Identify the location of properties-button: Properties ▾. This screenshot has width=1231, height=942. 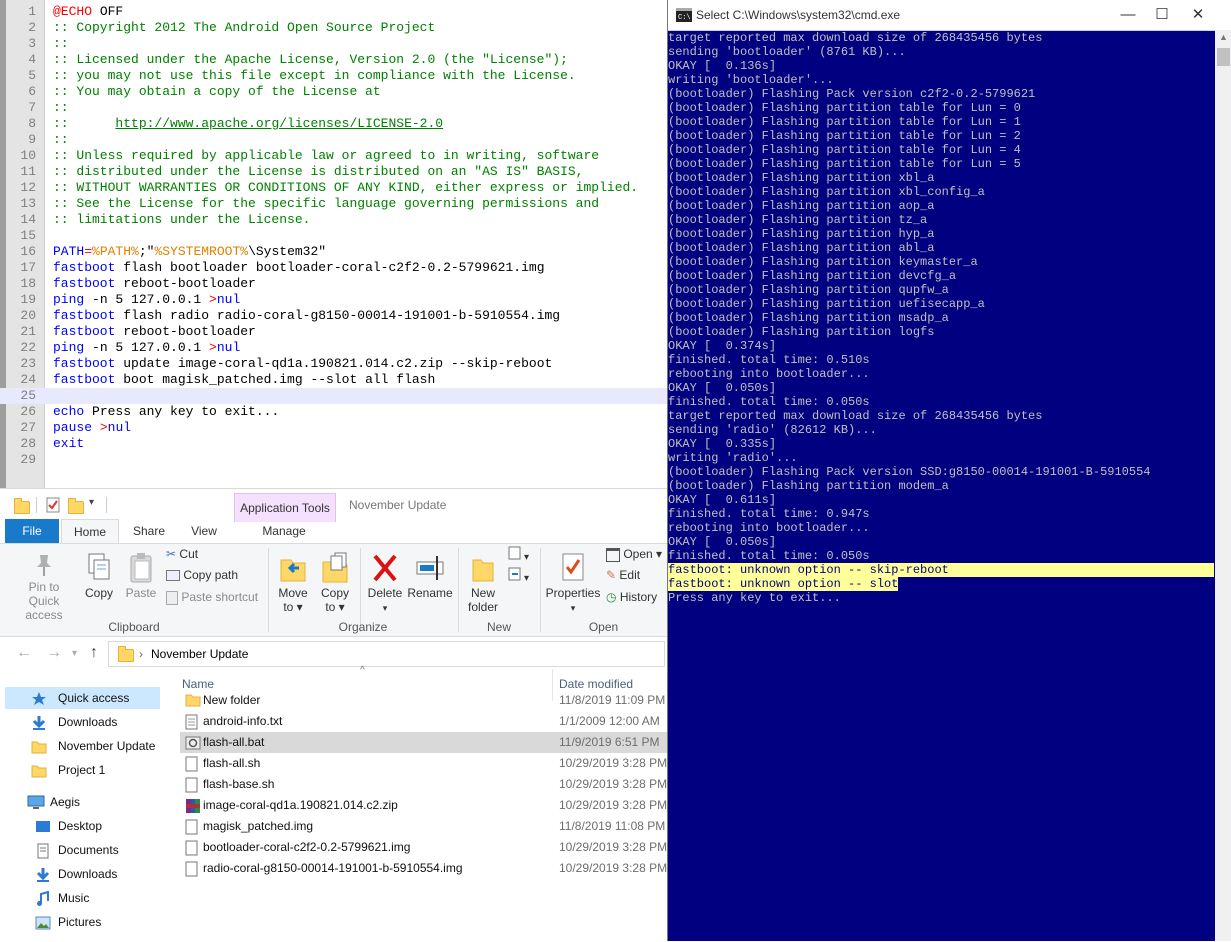
(573, 583).